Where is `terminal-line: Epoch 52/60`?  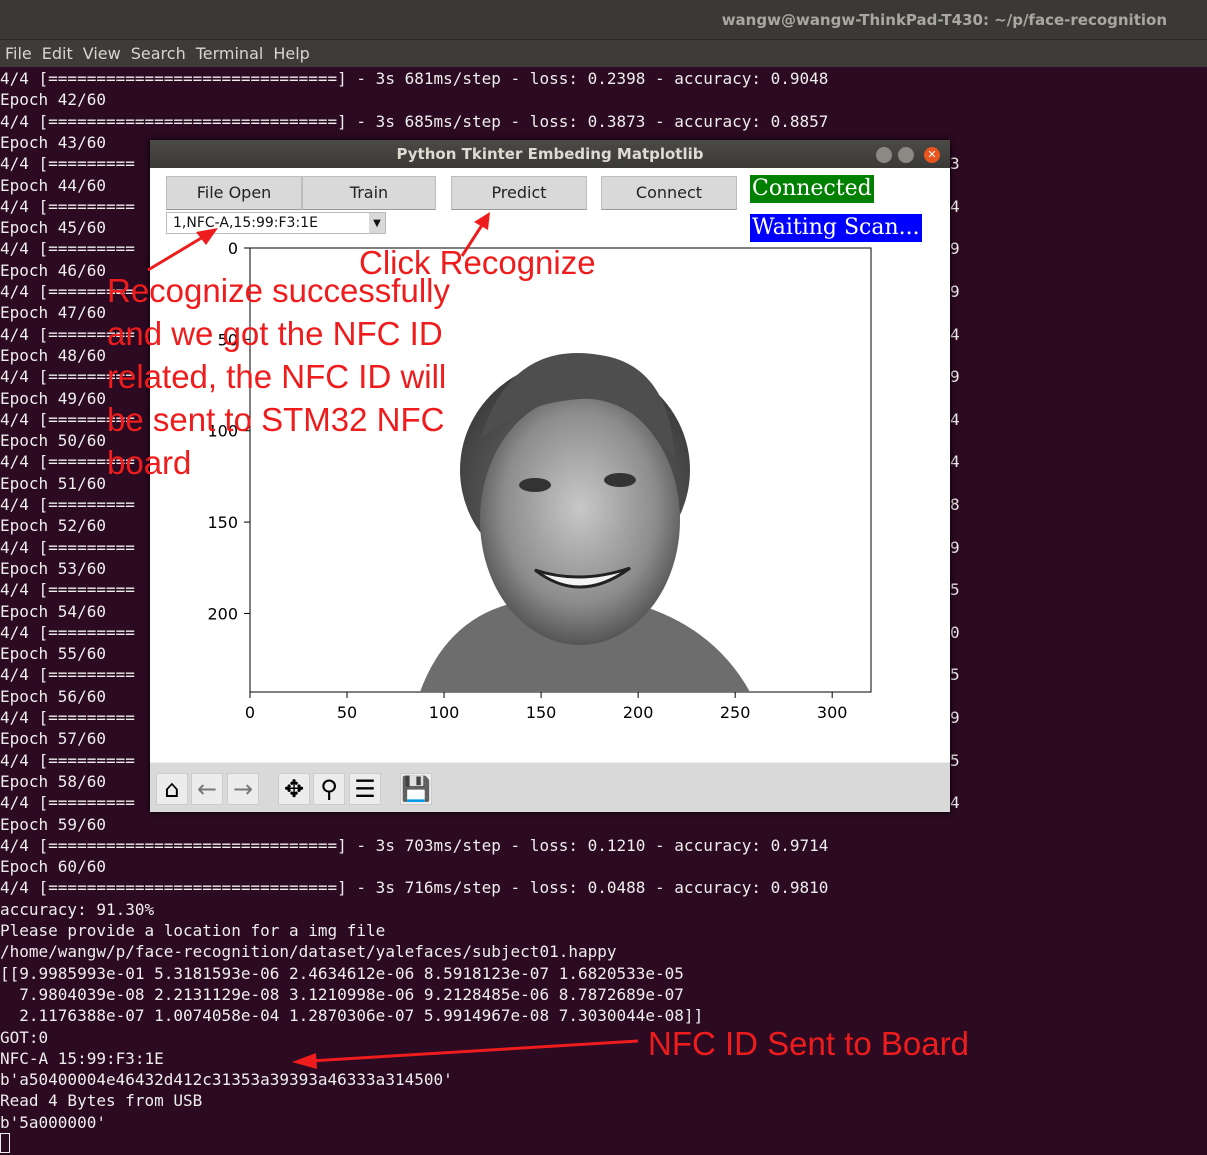
terminal-line: Epoch 52/60 is located at coordinates (53, 526).